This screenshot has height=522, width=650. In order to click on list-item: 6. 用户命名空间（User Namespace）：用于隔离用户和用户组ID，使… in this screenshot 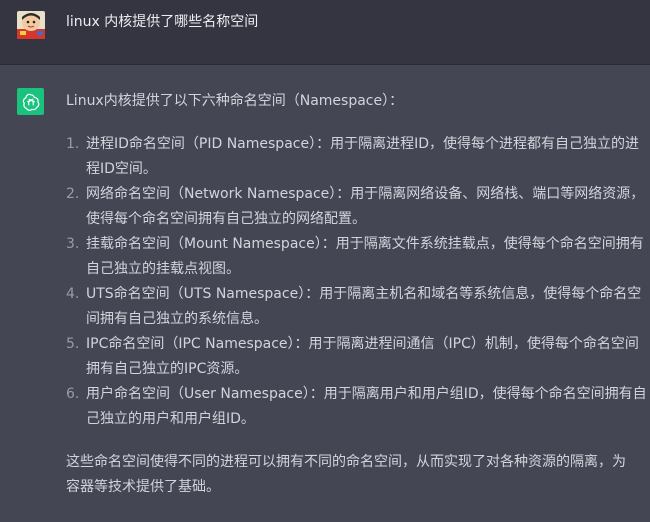, I will do `click(358, 407)`.